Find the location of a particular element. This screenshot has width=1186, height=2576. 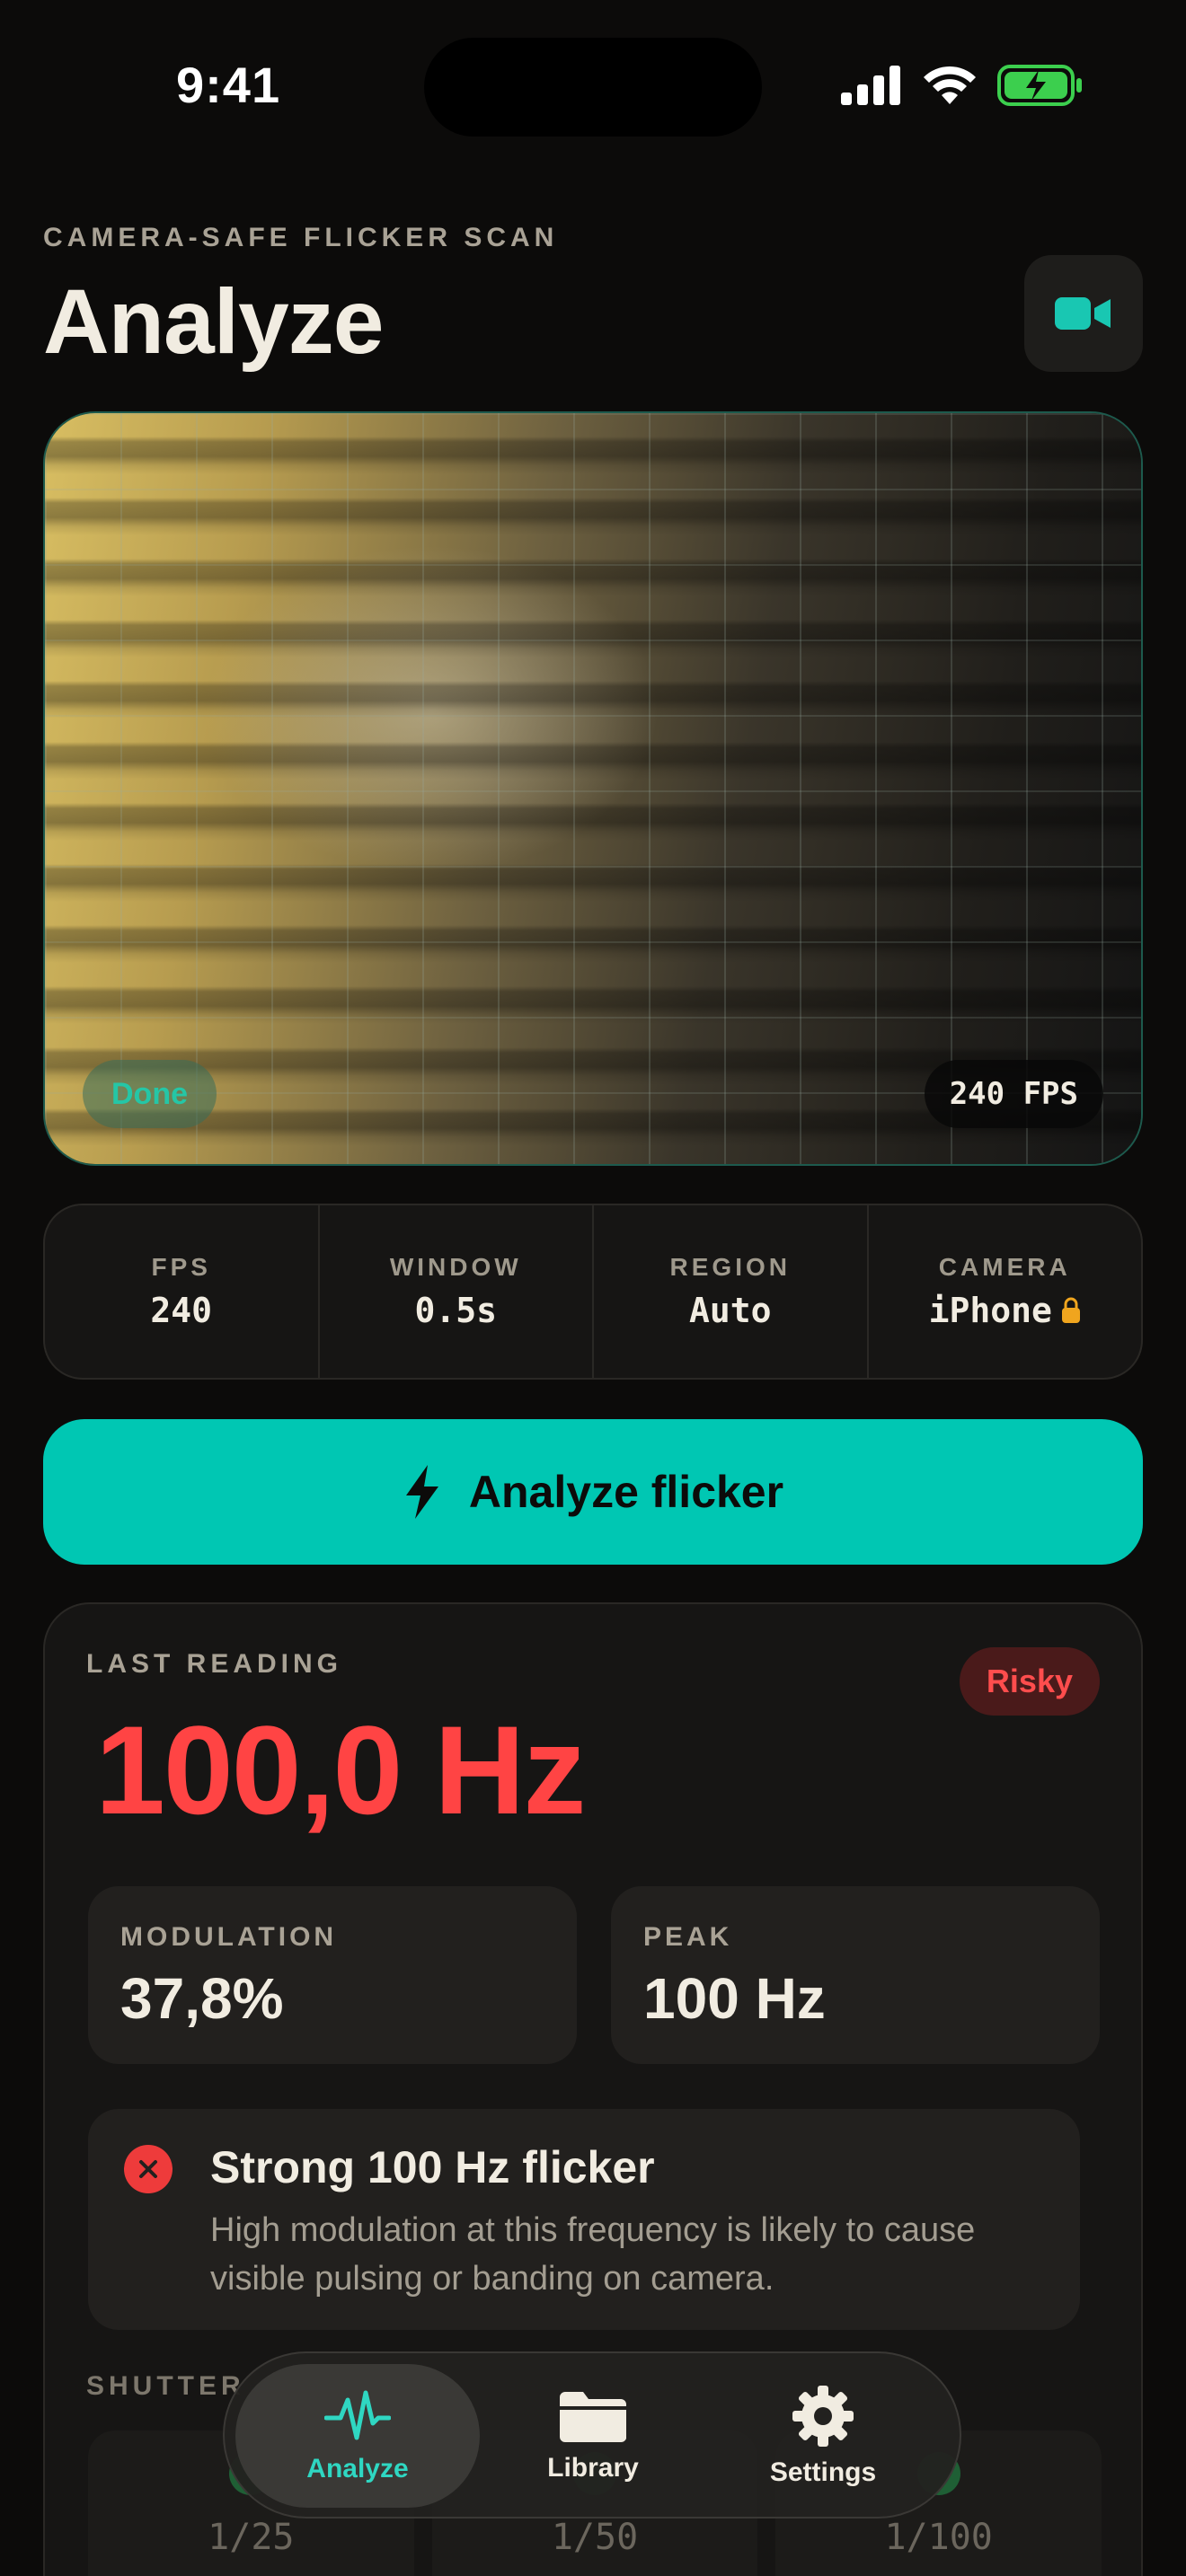

shutter-value: 1/25 is located at coordinates (251, 2537).